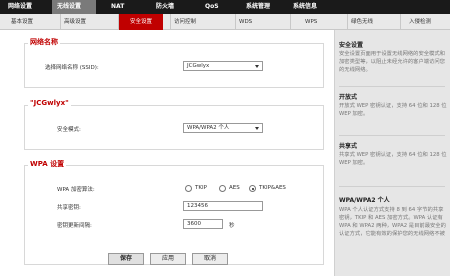  I want to click on radio-aes, so click(222, 188).